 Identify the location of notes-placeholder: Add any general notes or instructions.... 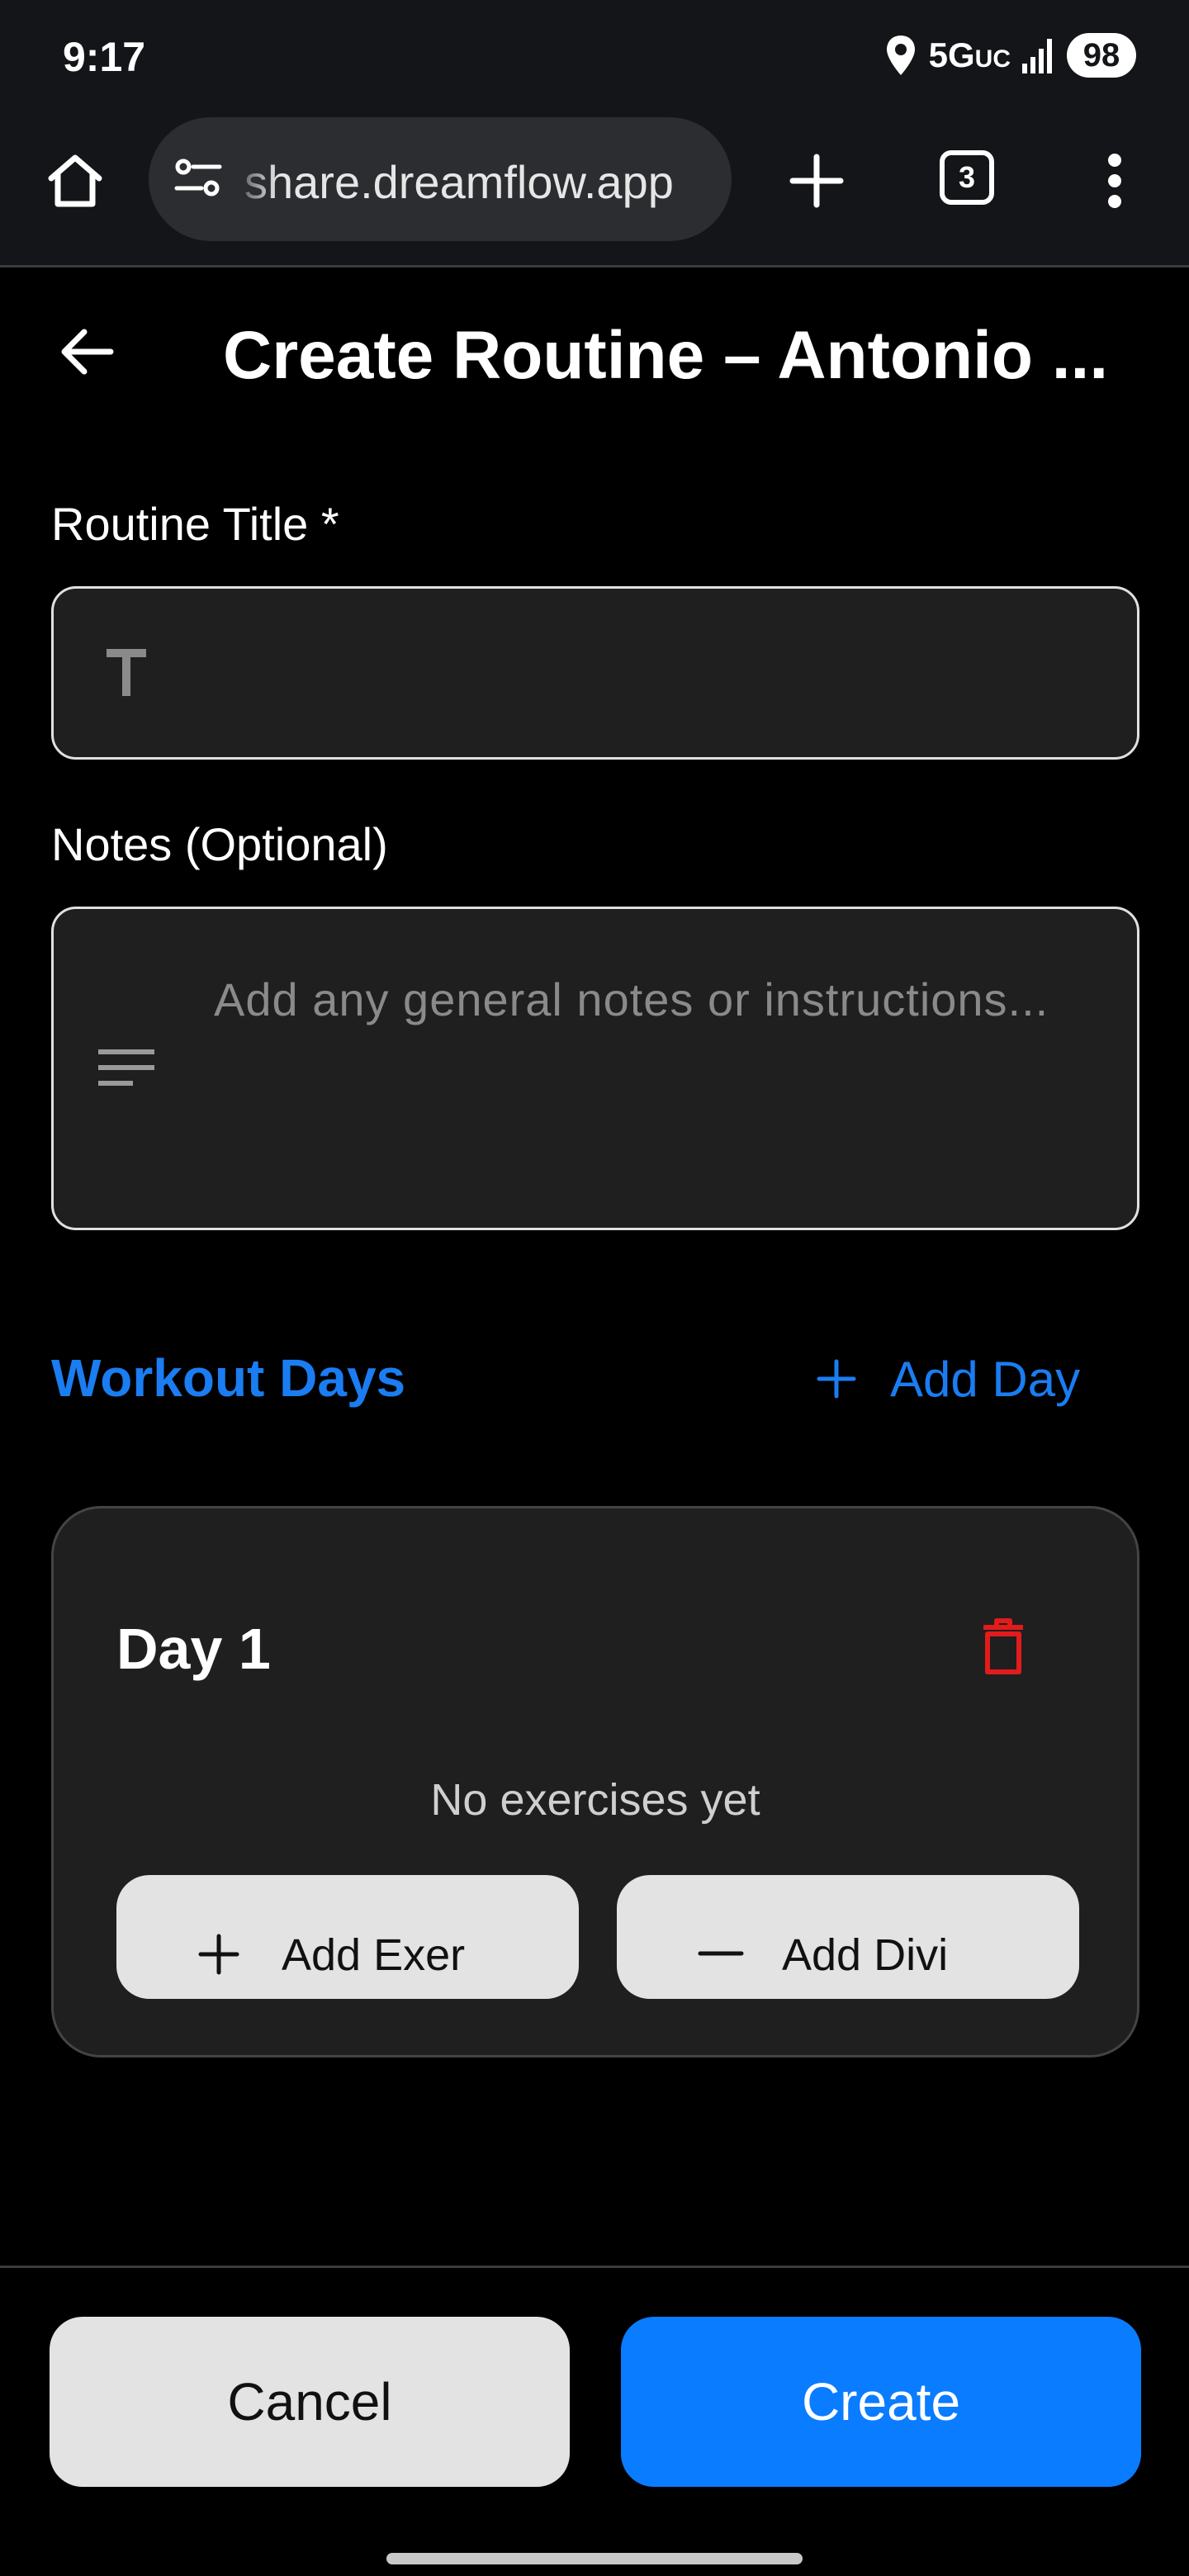
(631, 999).